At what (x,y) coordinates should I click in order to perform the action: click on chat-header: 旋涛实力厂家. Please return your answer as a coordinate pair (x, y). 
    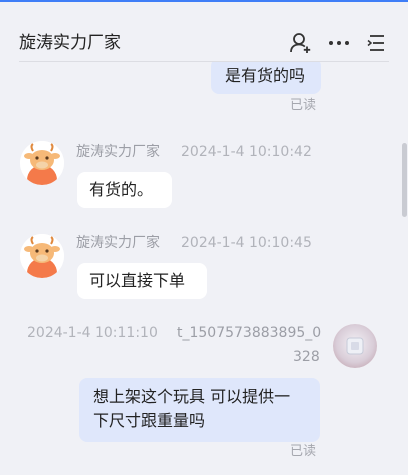
    Looking at the image, I should click on (204, 32).